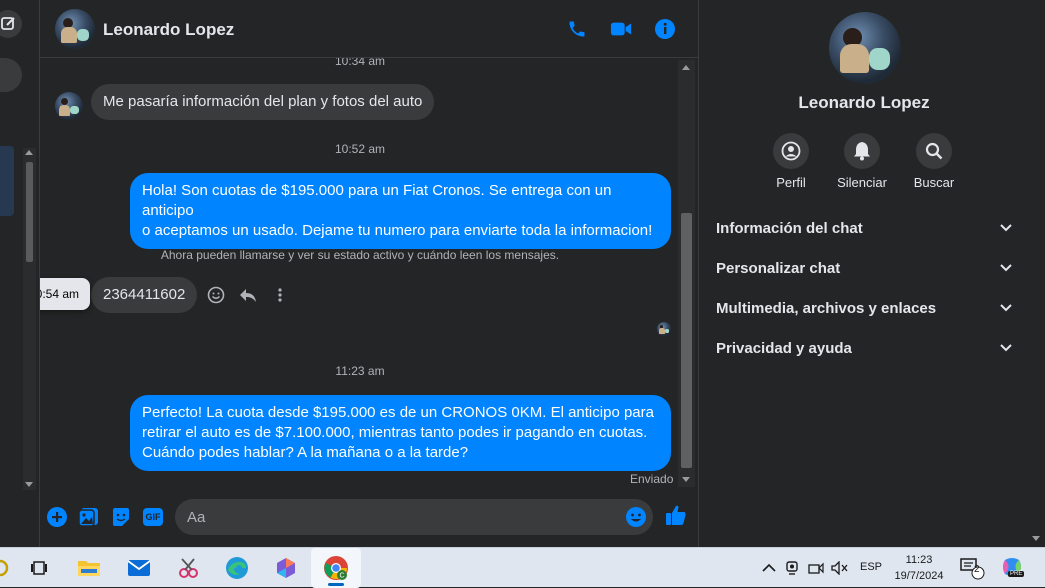 This screenshot has width=1045, height=588. I want to click on svg-text: C, so click(341, 576).